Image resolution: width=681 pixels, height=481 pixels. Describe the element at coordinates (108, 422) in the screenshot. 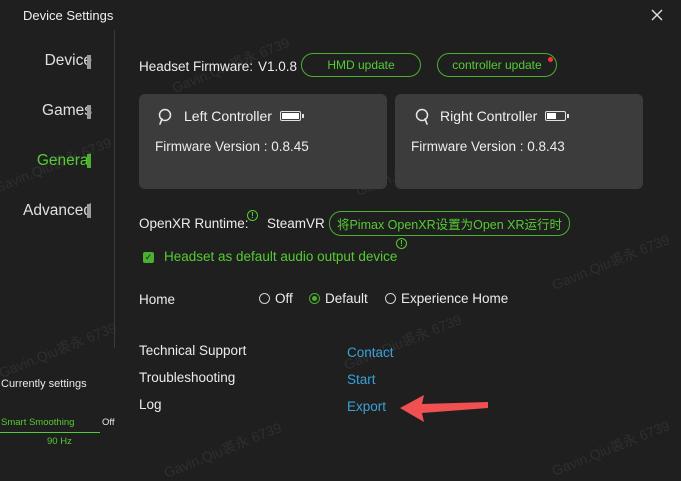

I see `smart-smoothing-value: Off` at that location.